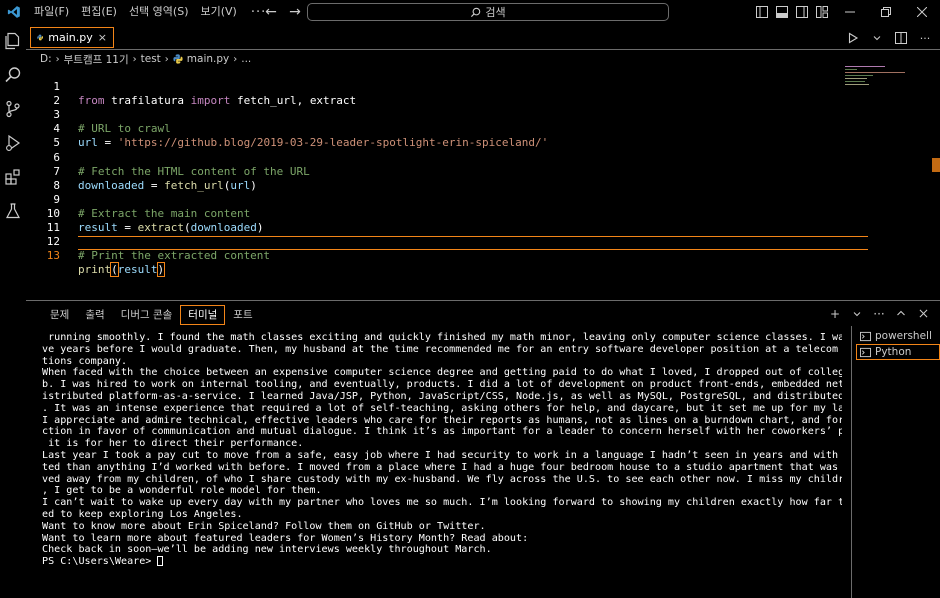 Image resolution: width=940 pixels, height=598 pixels. What do you see at coordinates (165, 270) in the screenshot?
I see `text-cursor` at bounding box center [165, 270].